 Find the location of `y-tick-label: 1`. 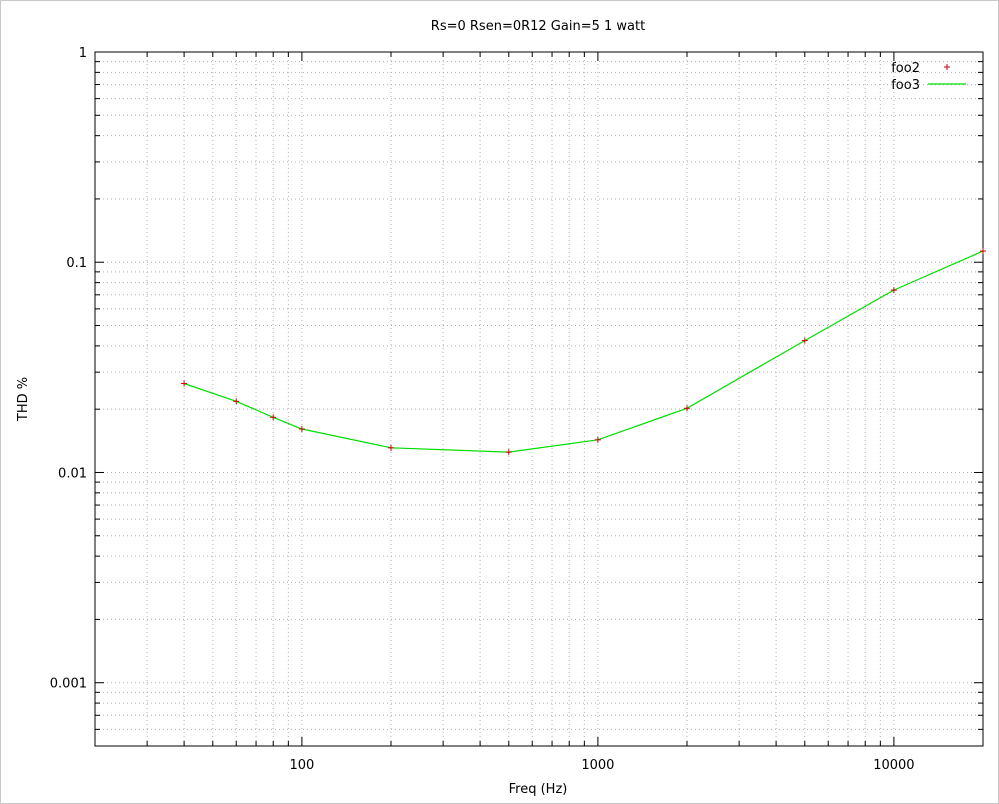

y-tick-label: 1 is located at coordinates (83, 53).